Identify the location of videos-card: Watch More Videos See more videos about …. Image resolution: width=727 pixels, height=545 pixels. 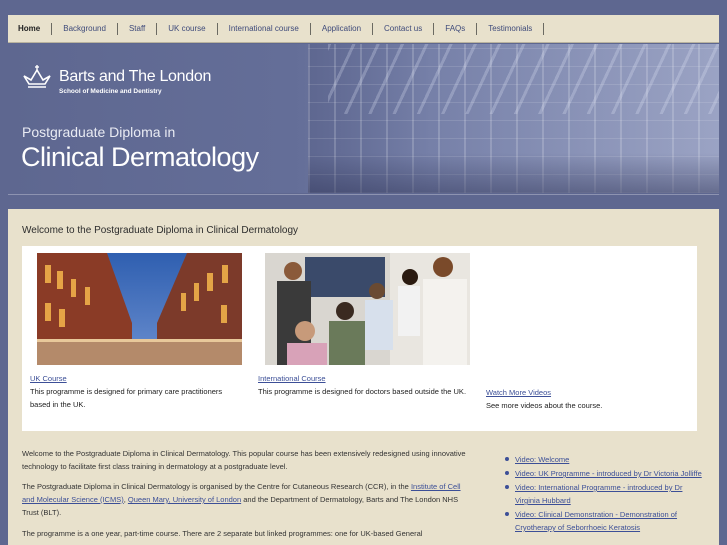
(587, 338).